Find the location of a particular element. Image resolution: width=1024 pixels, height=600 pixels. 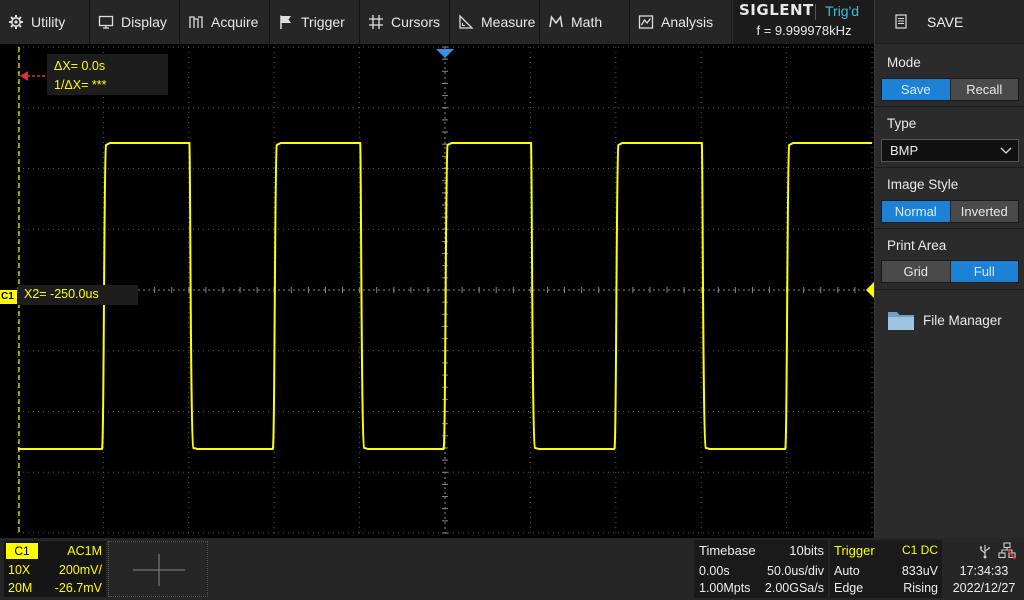

menu-display-label: Display is located at coordinates (144, 22).